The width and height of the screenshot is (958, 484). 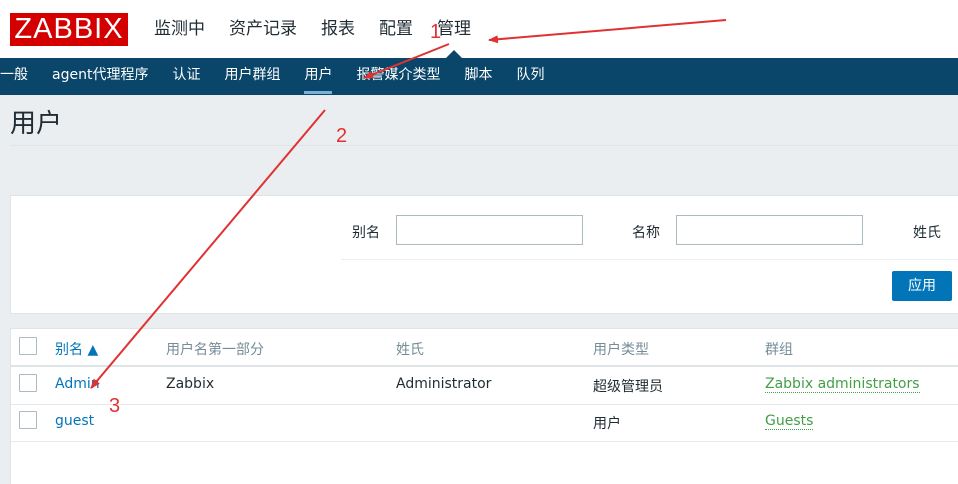 I want to click on surname-label: 姓氏, so click(x=927, y=233).